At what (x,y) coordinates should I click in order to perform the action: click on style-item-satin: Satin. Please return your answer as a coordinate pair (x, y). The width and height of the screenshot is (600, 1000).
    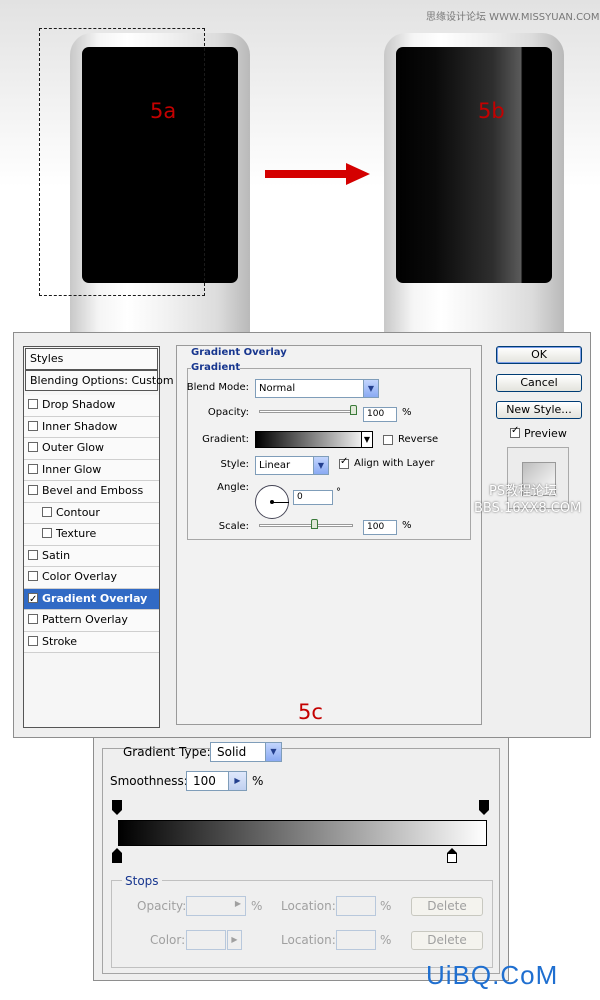
    Looking at the image, I should click on (91, 556).